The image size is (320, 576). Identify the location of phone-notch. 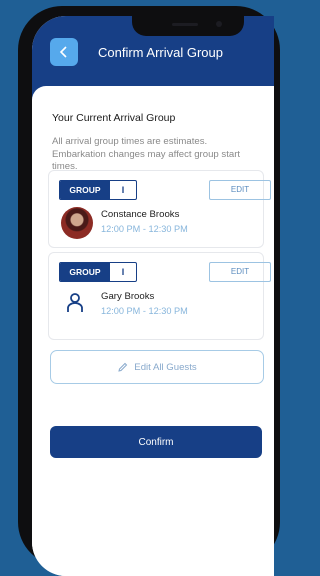
(188, 26).